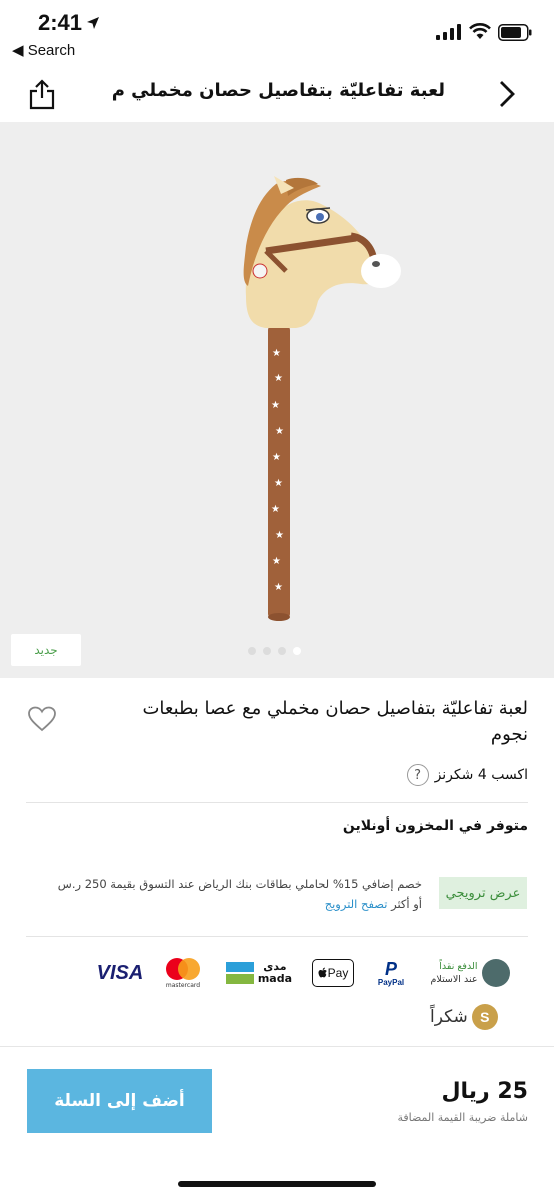 The width and height of the screenshot is (554, 1200). What do you see at coordinates (507, 94) in the screenshot?
I see `chevron-right-icon` at bounding box center [507, 94].